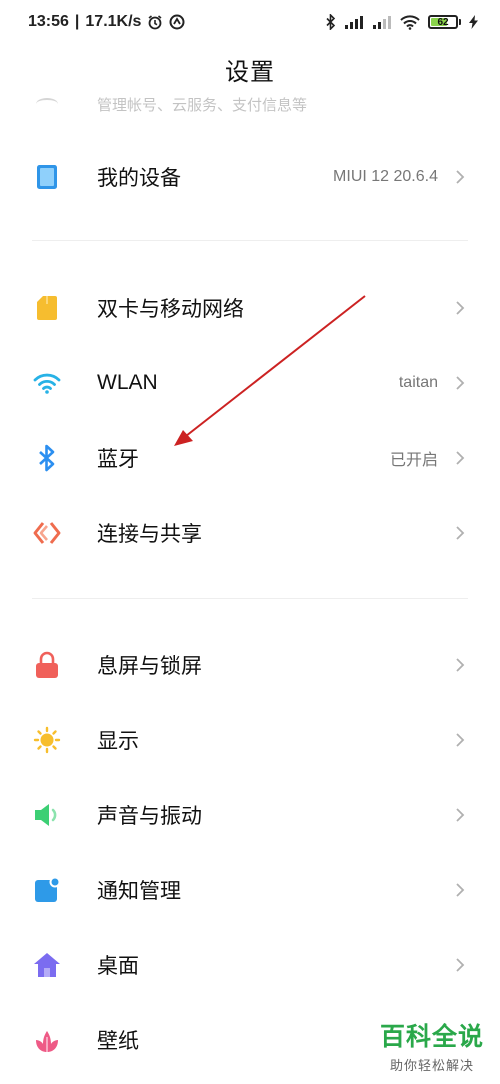 The height and width of the screenshot is (1084, 500). What do you see at coordinates (139, 178) in the screenshot?
I see `settings-item-label: 我的设备` at bounding box center [139, 178].